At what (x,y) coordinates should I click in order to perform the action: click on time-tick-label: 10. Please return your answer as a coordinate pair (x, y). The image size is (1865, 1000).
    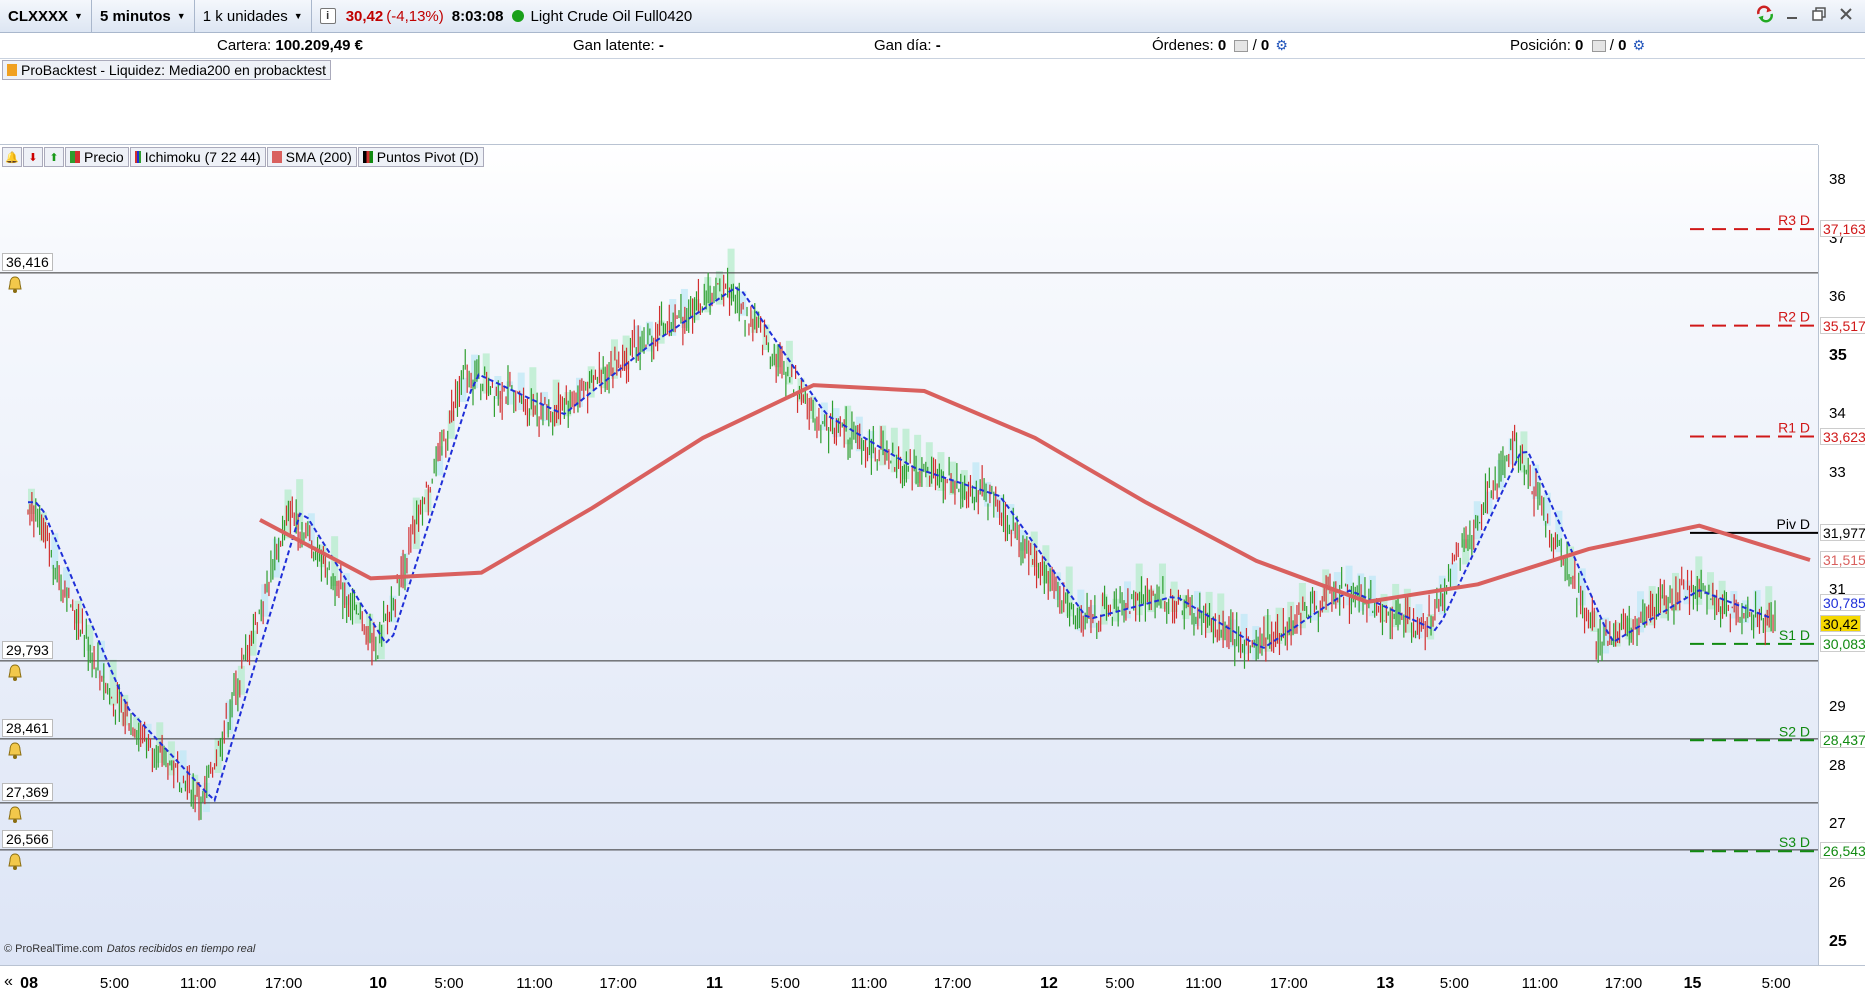
    Looking at the image, I should click on (378, 983).